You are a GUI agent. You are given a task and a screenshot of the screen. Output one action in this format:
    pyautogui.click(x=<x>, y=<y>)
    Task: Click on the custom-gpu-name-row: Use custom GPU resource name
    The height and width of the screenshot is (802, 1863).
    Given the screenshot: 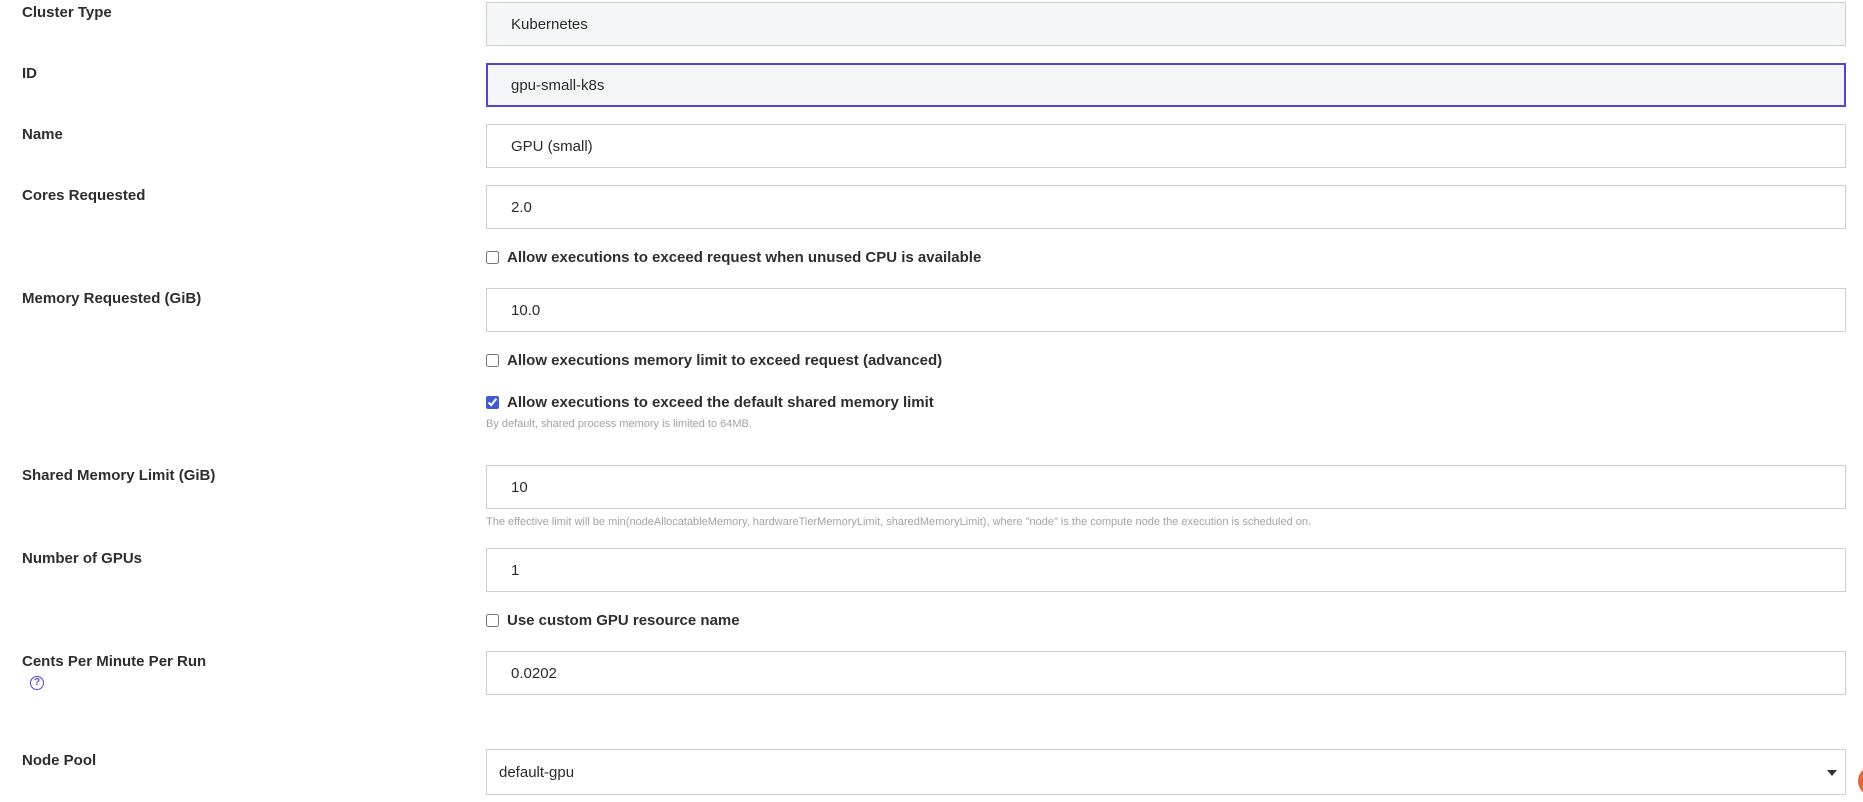 What is the action you would take?
    pyautogui.click(x=613, y=620)
    